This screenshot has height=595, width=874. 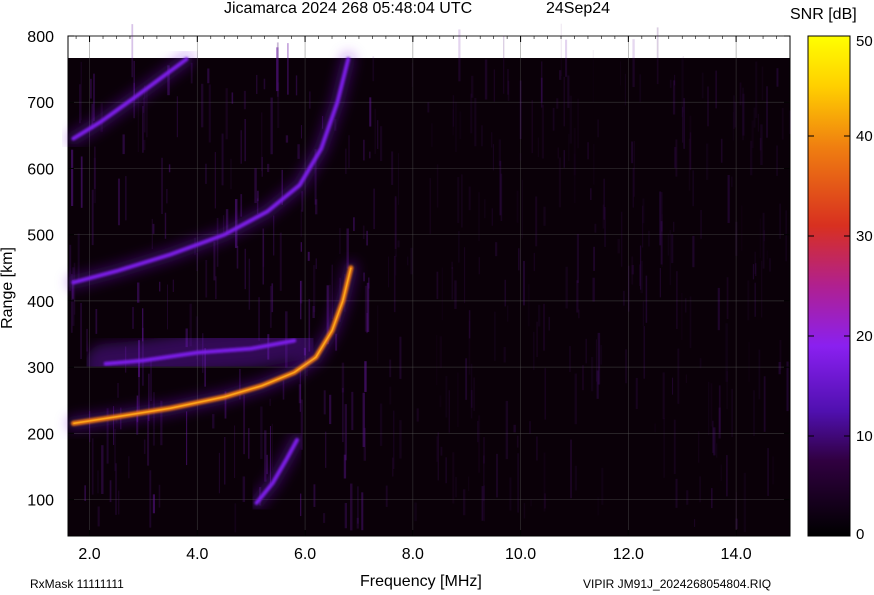 What do you see at coordinates (40, 37) in the screenshot?
I see `y-tick-label: 800` at bounding box center [40, 37].